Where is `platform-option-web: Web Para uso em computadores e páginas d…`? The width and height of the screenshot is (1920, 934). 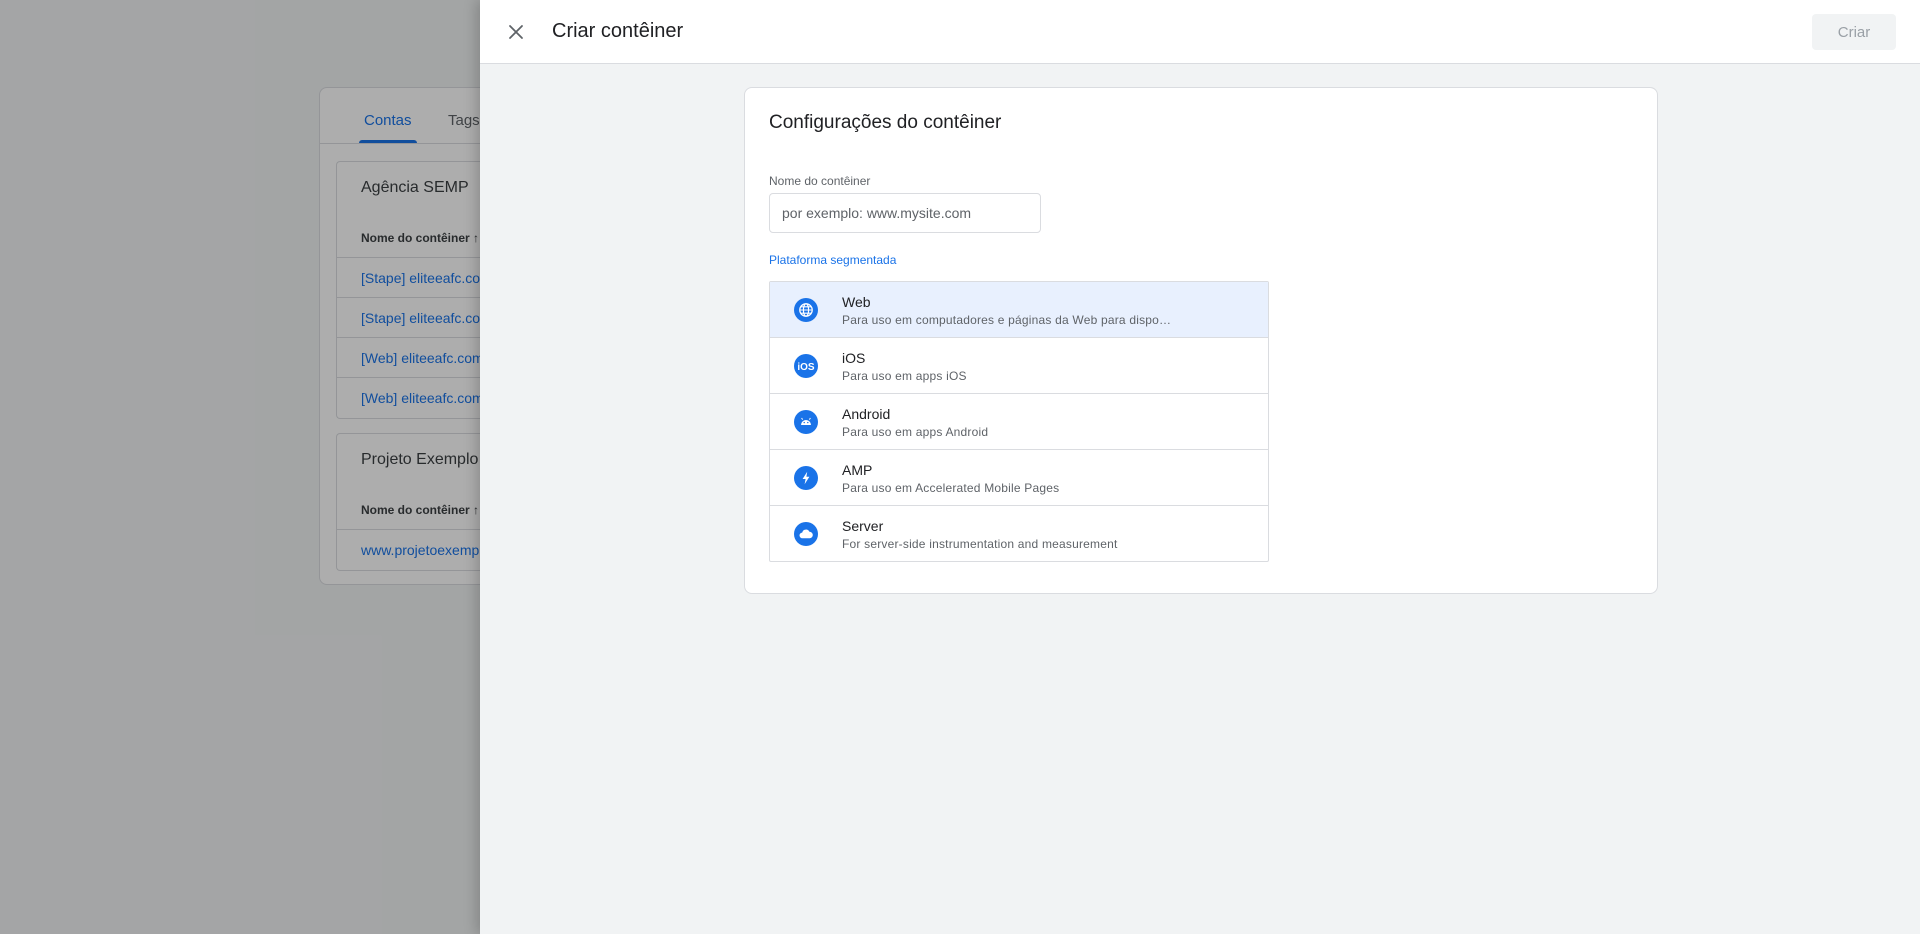
platform-option-web: Web Para uso em computadores e páginas d… is located at coordinates (1019, 310).